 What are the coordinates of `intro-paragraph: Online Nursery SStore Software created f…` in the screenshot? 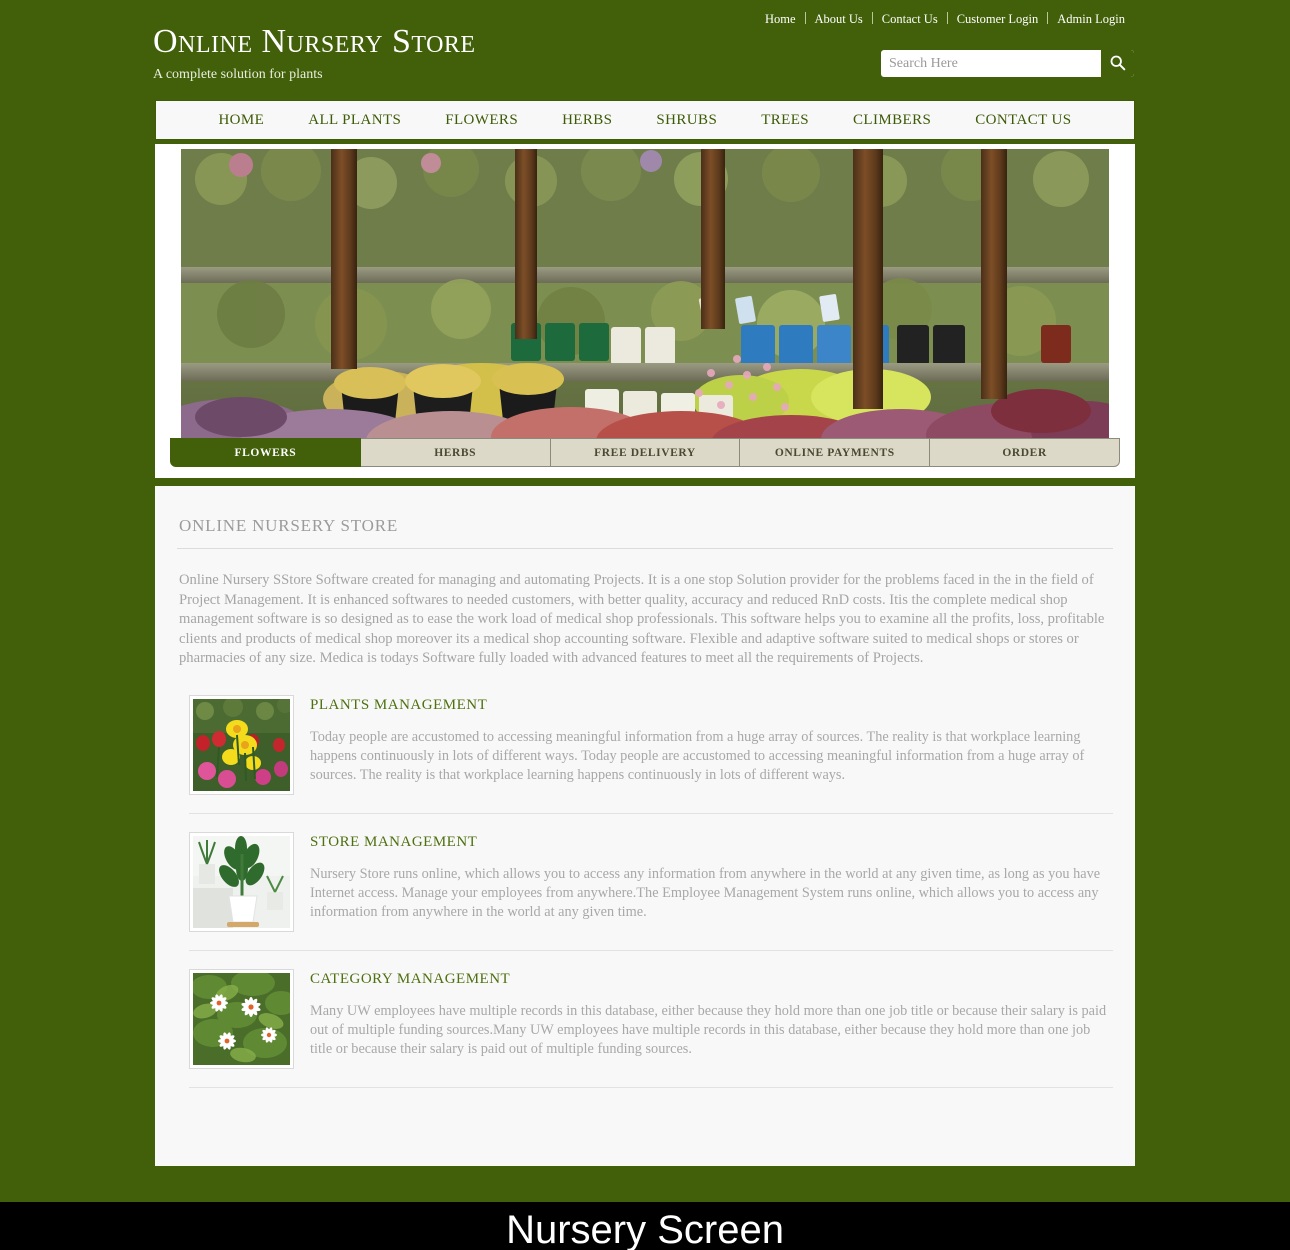 It's located at (642, 619).